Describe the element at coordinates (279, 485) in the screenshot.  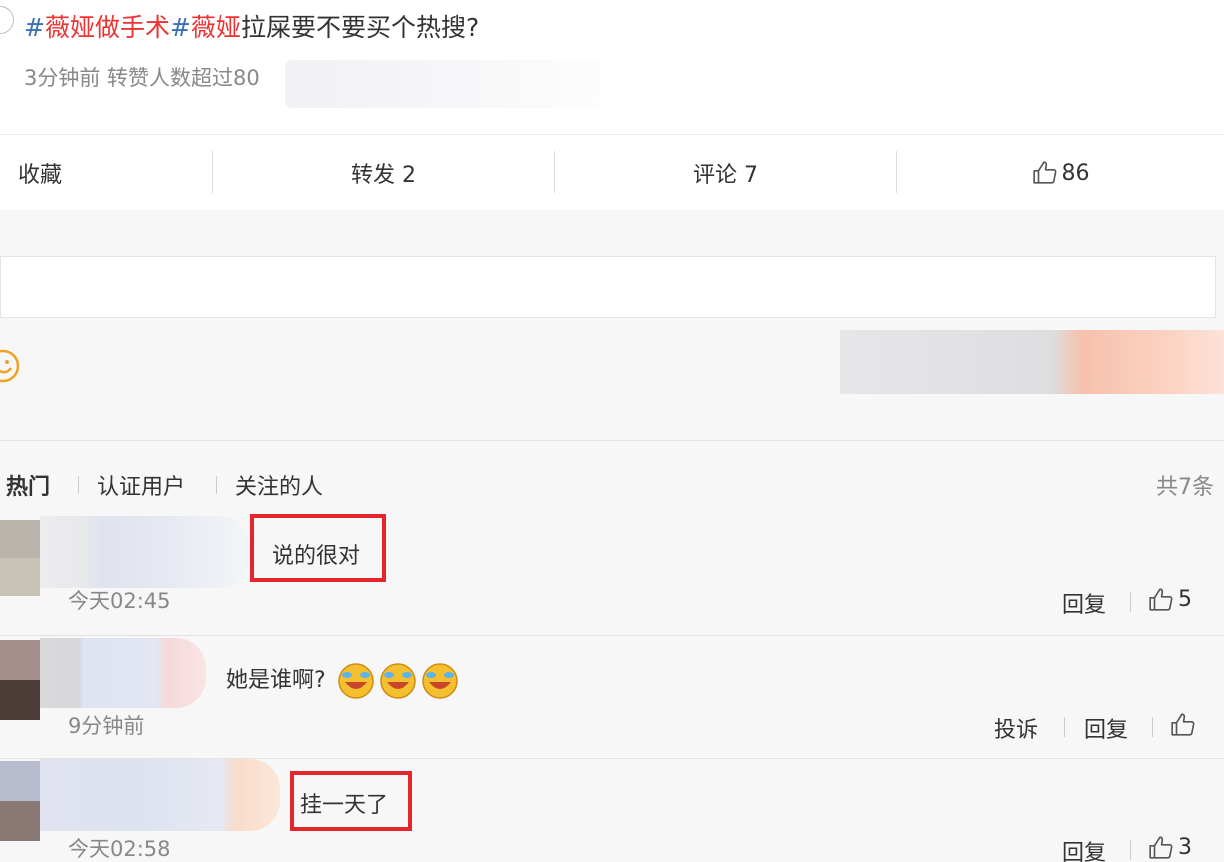
I see `tab-following: 关注的人` at that location.